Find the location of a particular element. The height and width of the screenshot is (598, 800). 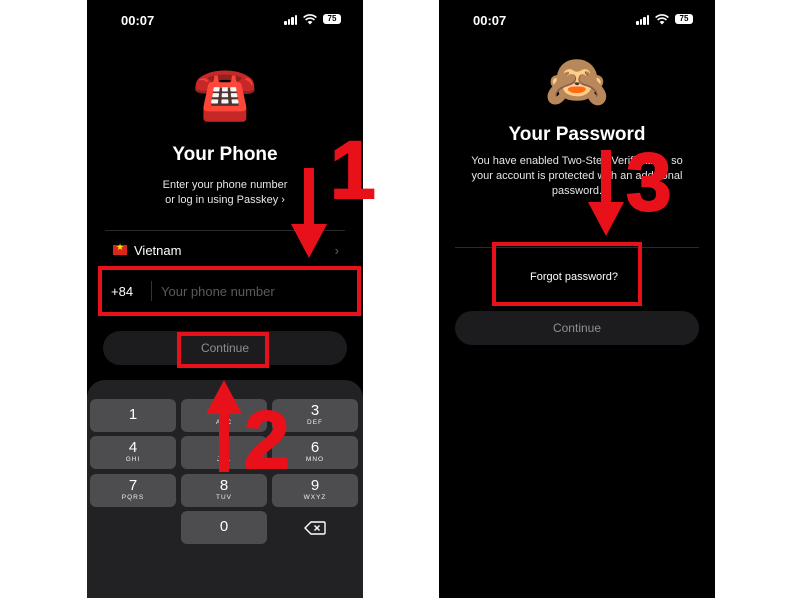

key-digit: 1 is located at coordinates (133, 414).